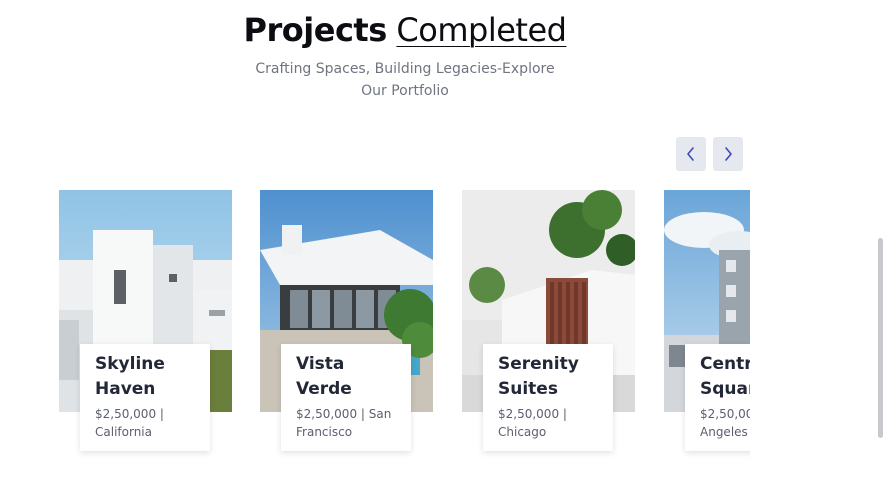 The width and height of the screenshot is (883, 485). Describe the element at coordinates (123, 432) in the screenshot. I see `project-location: California` at that location.